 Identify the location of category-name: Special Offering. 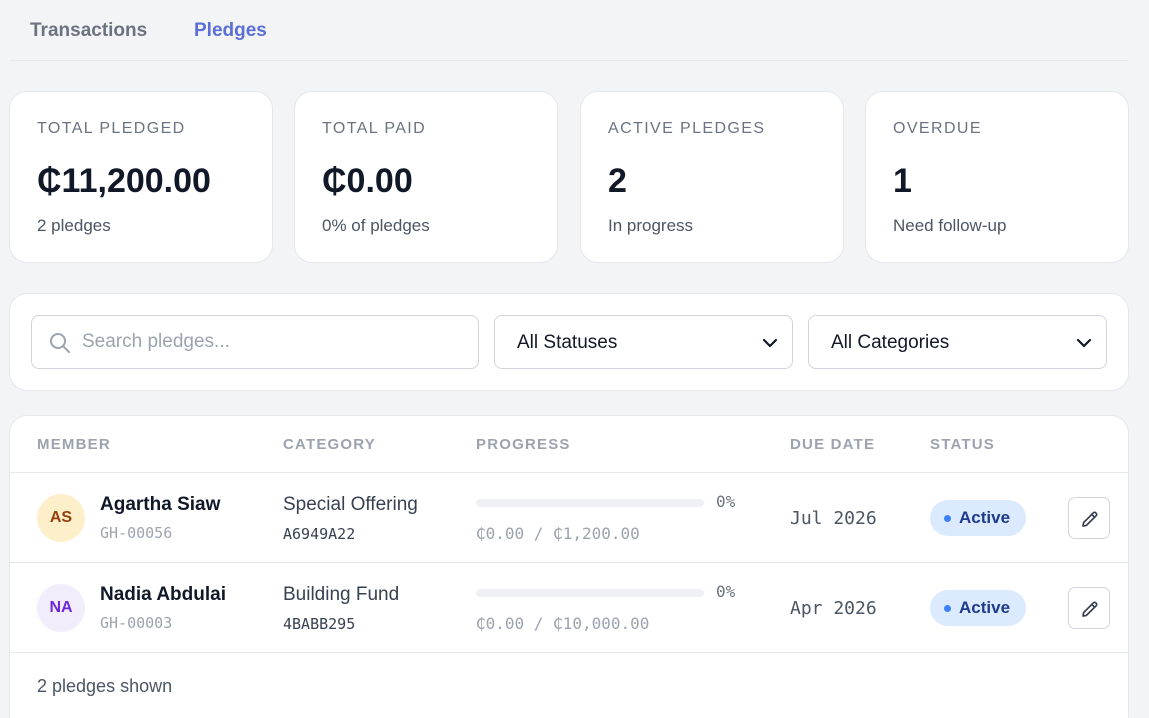
(350, 504).